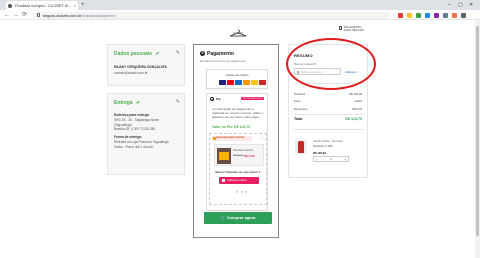 The image size is (480, 258). I want to click on pix-discount-badge: 5% DE DESCONTO, so click(252, 98).